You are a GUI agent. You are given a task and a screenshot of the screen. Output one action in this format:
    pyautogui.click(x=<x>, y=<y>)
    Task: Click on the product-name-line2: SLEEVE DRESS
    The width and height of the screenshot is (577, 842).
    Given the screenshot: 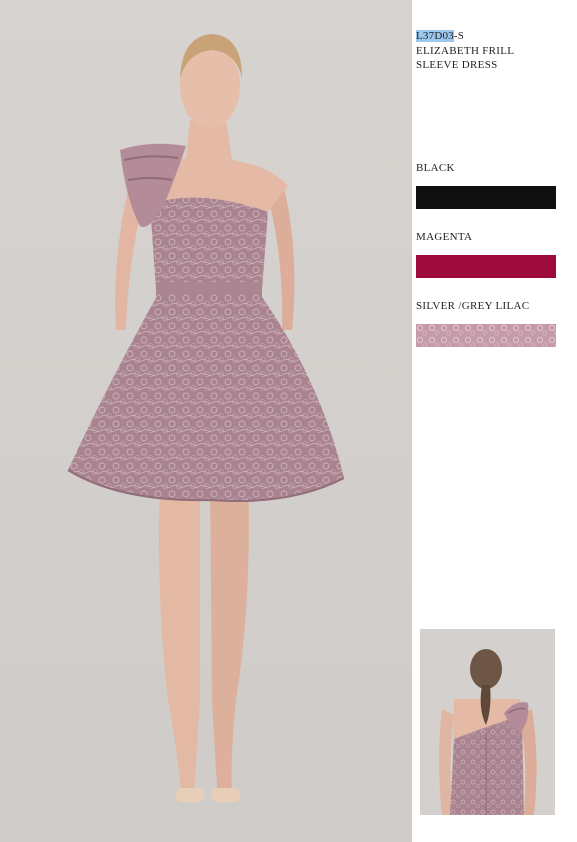 What is the action you would take?
    pyautogui.click(x=457, y=65)
    